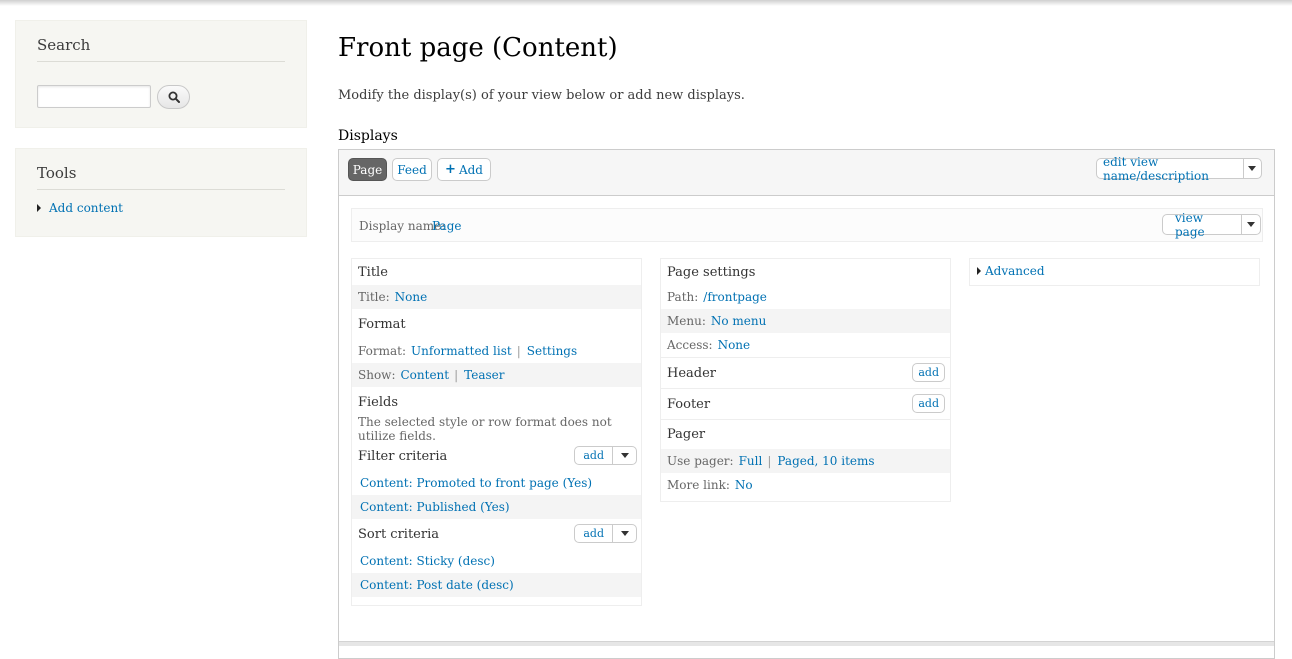  Describe the element at coordinates (735, 297) in the screenshot. I see `path-value-link: /frontpage` at that location.